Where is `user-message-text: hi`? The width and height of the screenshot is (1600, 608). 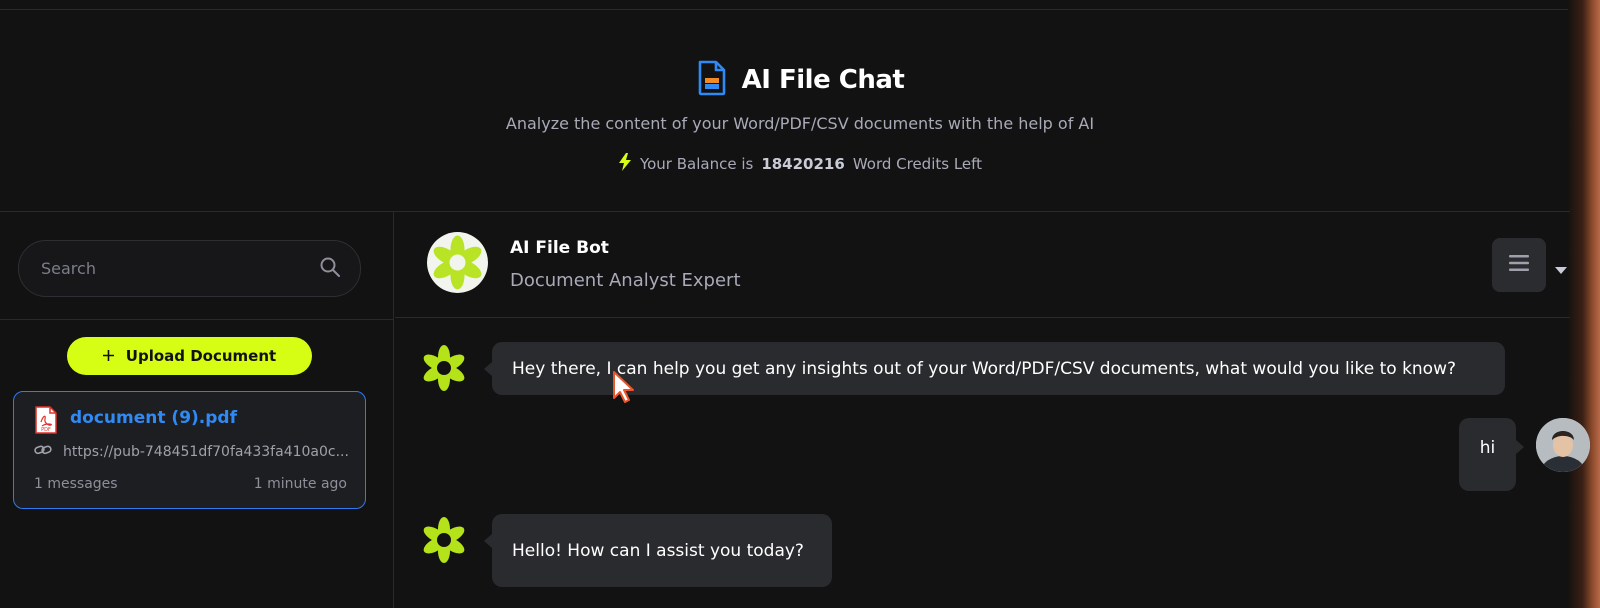 user-message-text: hi is located at coordinates (1487, 448).